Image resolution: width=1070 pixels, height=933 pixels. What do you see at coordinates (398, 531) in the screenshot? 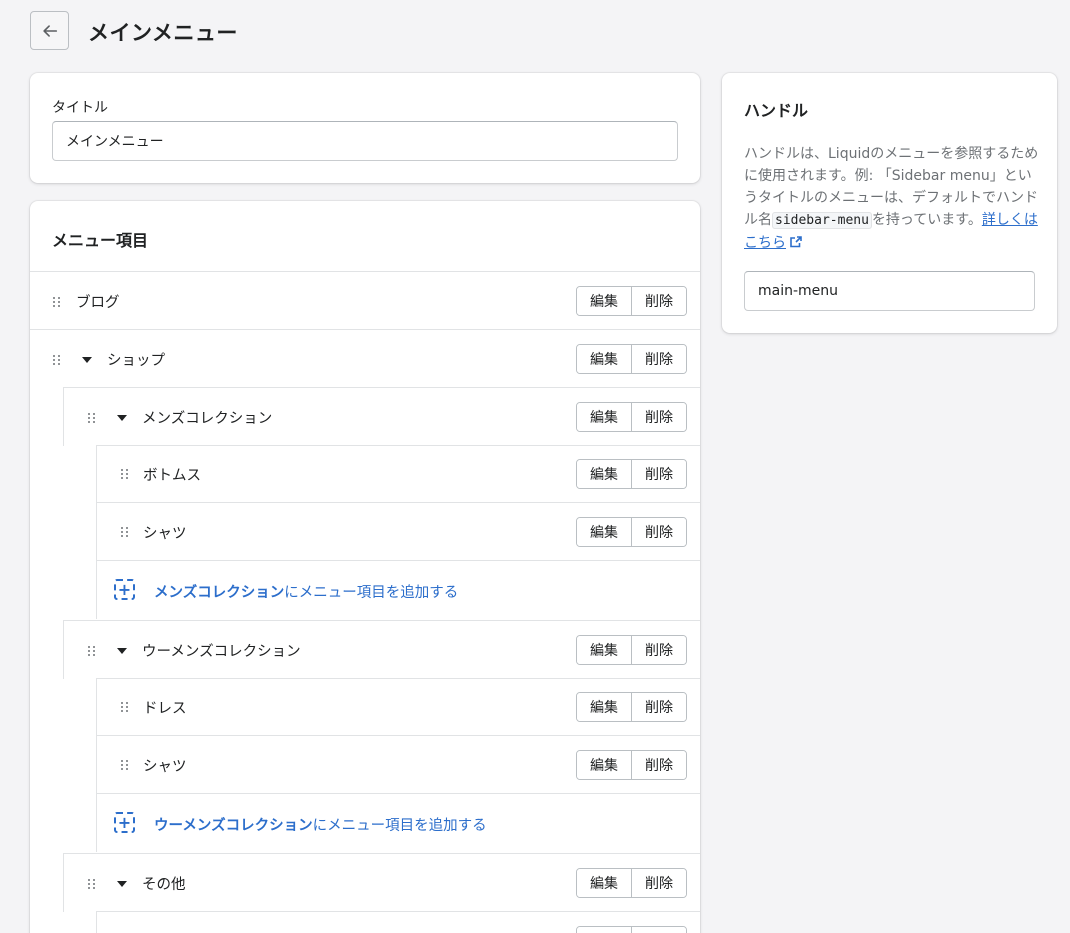
I see `menu-item-mens-shirts: シャツ 編集 削除` at bounding box center [398, 531].